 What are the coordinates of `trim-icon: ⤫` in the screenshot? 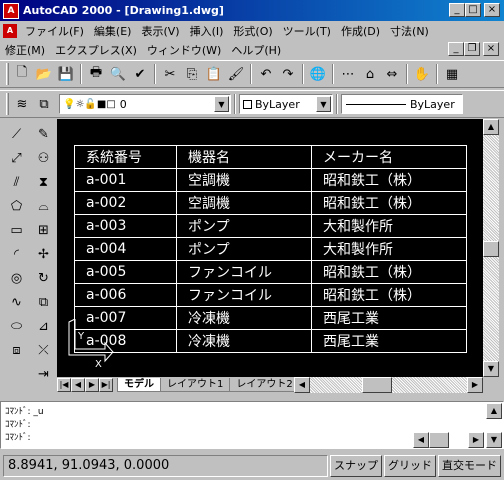 It's located at (43, 350).